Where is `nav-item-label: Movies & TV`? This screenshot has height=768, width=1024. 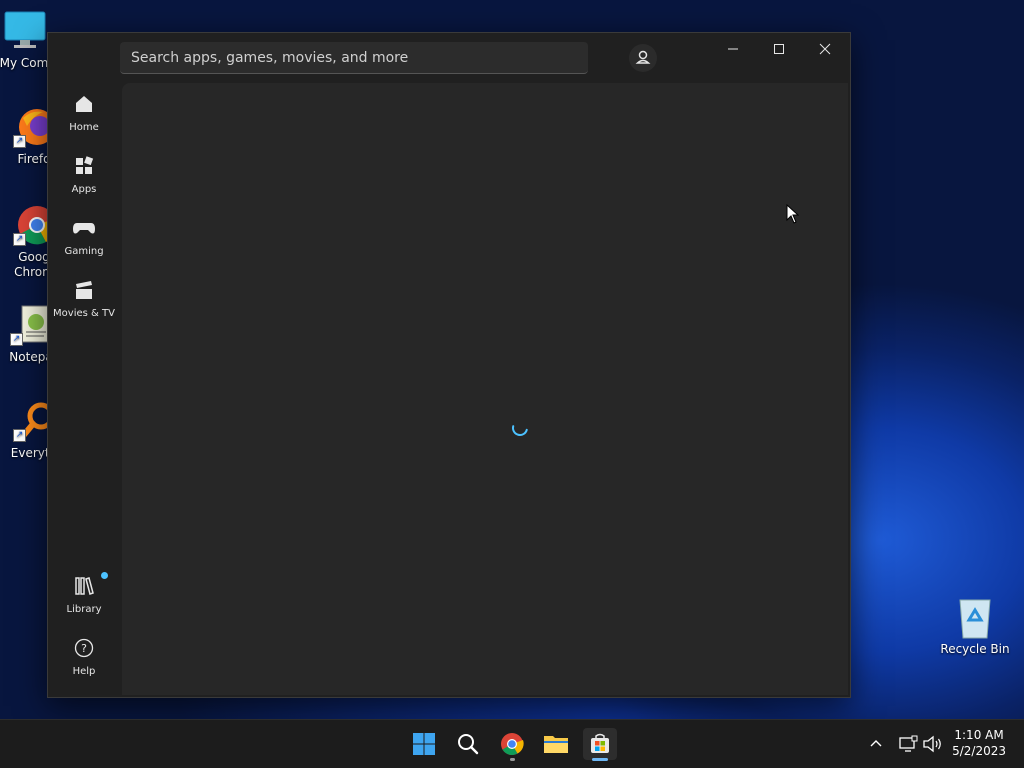
nav-item-label: Movies & TV is located at coordinates (84, 313).